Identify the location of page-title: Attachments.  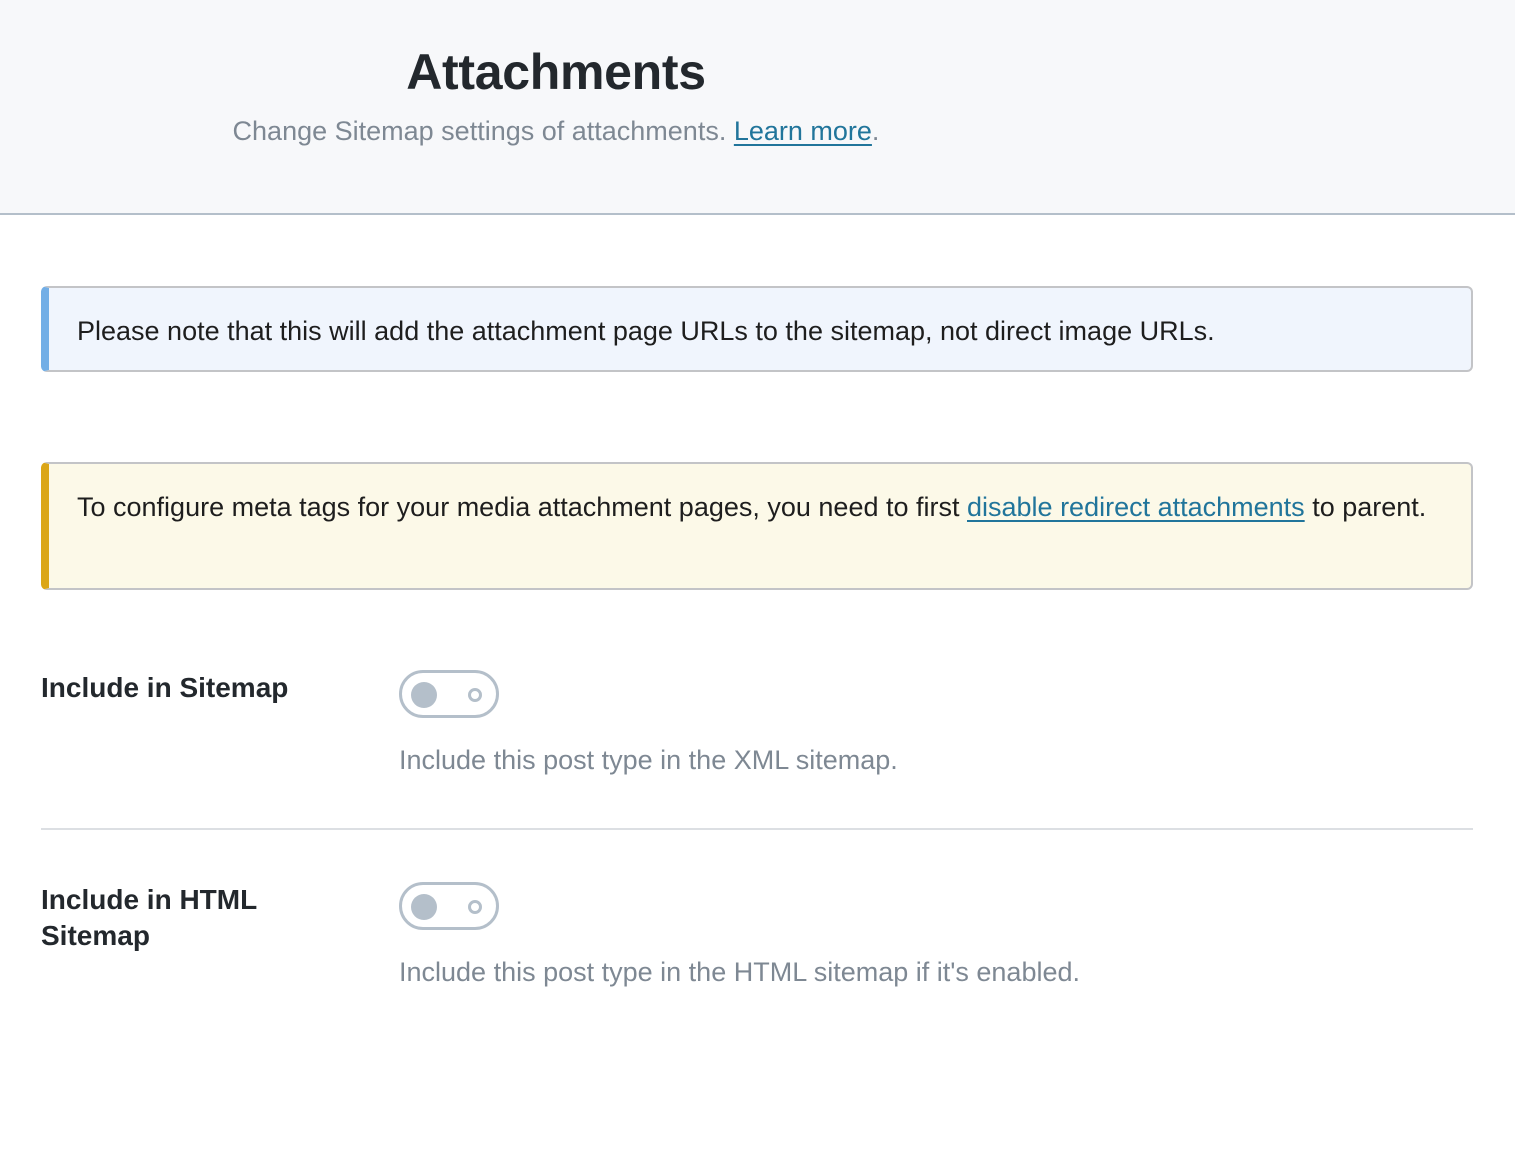
(556, 72).